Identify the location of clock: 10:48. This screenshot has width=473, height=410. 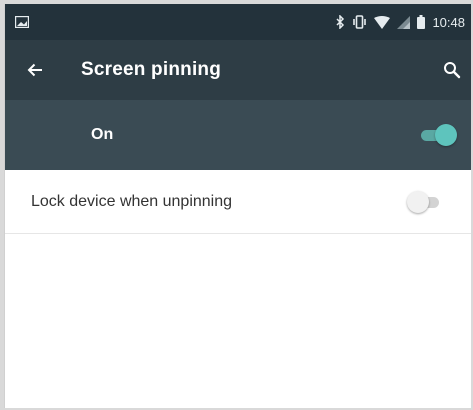
(448, 22).